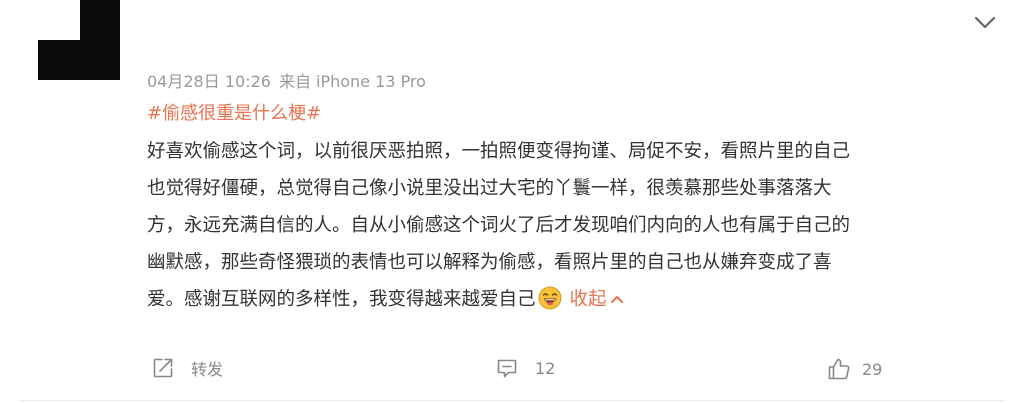  I want to click on post-source: 来自 iPhone 13 Pro, so click(352, 81).